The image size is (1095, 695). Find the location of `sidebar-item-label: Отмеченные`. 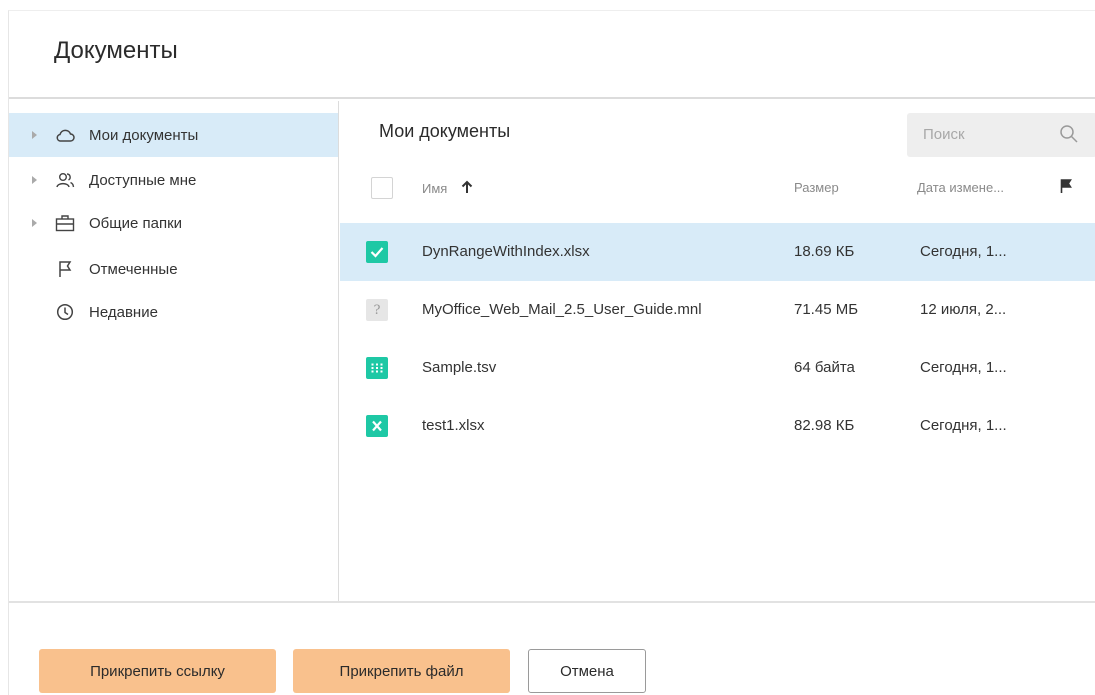

sidebar-item-label: Отмеченные is located at coordinates (133, 269).